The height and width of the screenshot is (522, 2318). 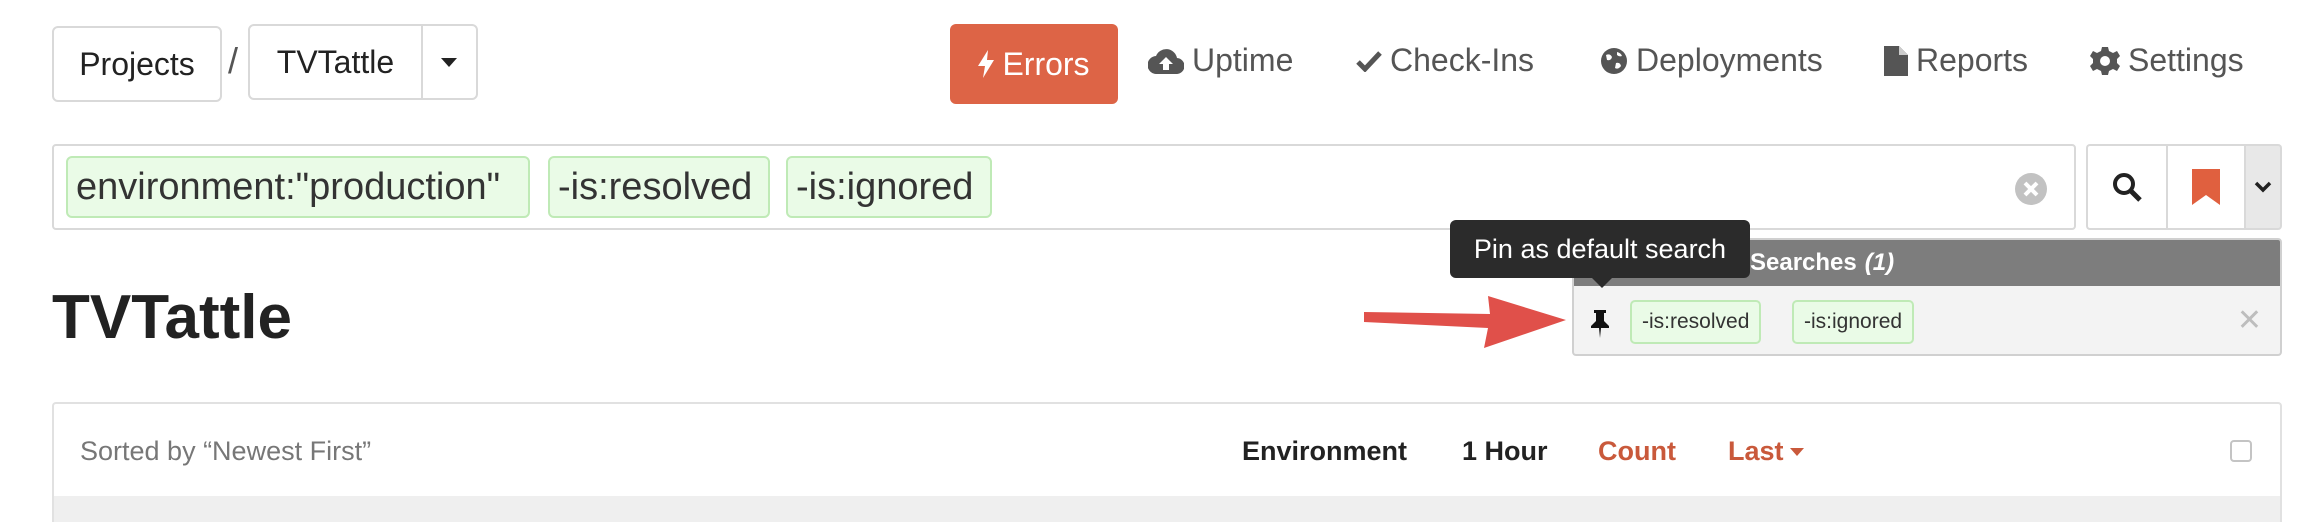 I want to click on search-token-ignored: -is:ignored, so click(x=889, y=187).